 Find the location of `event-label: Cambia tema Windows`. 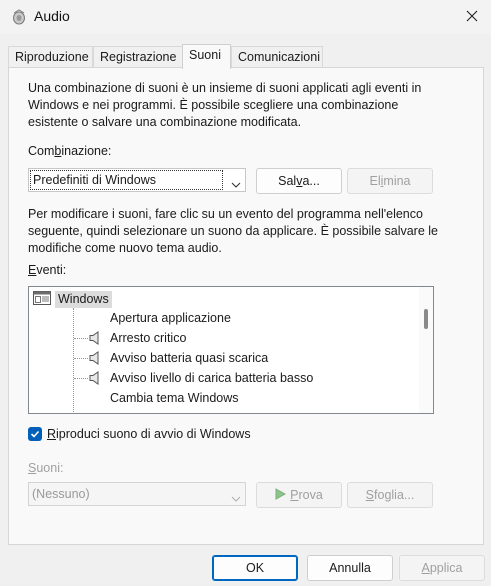

event-label: Cambia tema Windows is located at coordinates (174, 398).